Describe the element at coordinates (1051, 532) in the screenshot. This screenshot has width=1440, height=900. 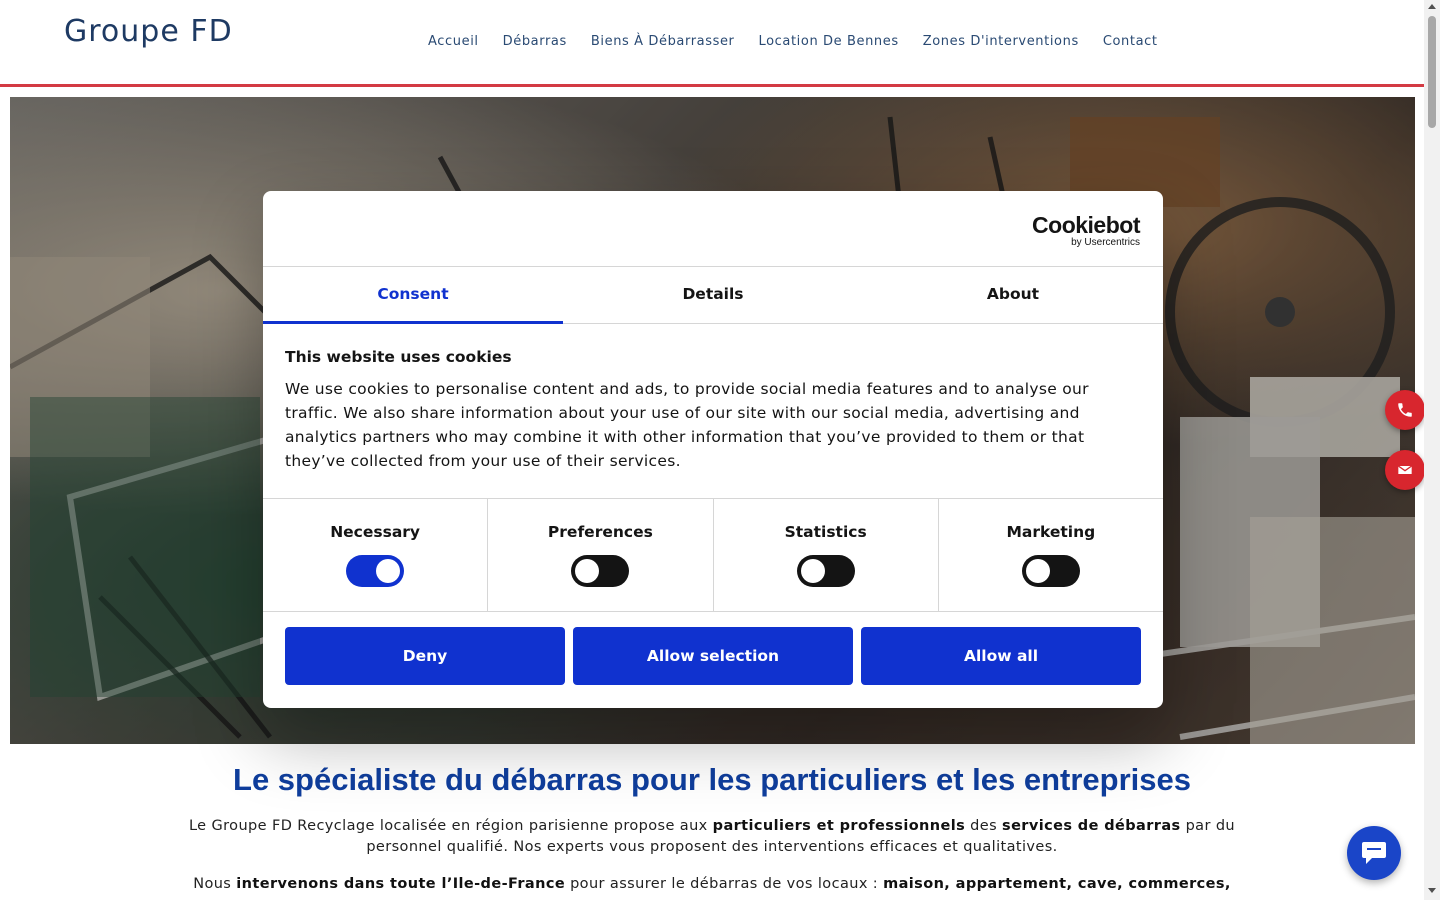
I see `toggle-label-marketing: Marketing` at that location.